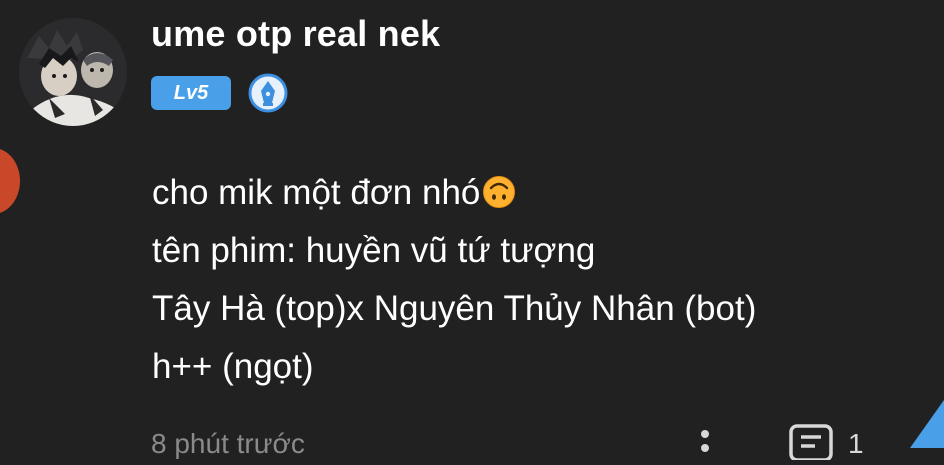 The height and width of the screenshot is (465, 944). What do you see at coordinates (499, 188) in the screenshot?
I see `upside-down-face-emoji` at bounding box center [499, 188].